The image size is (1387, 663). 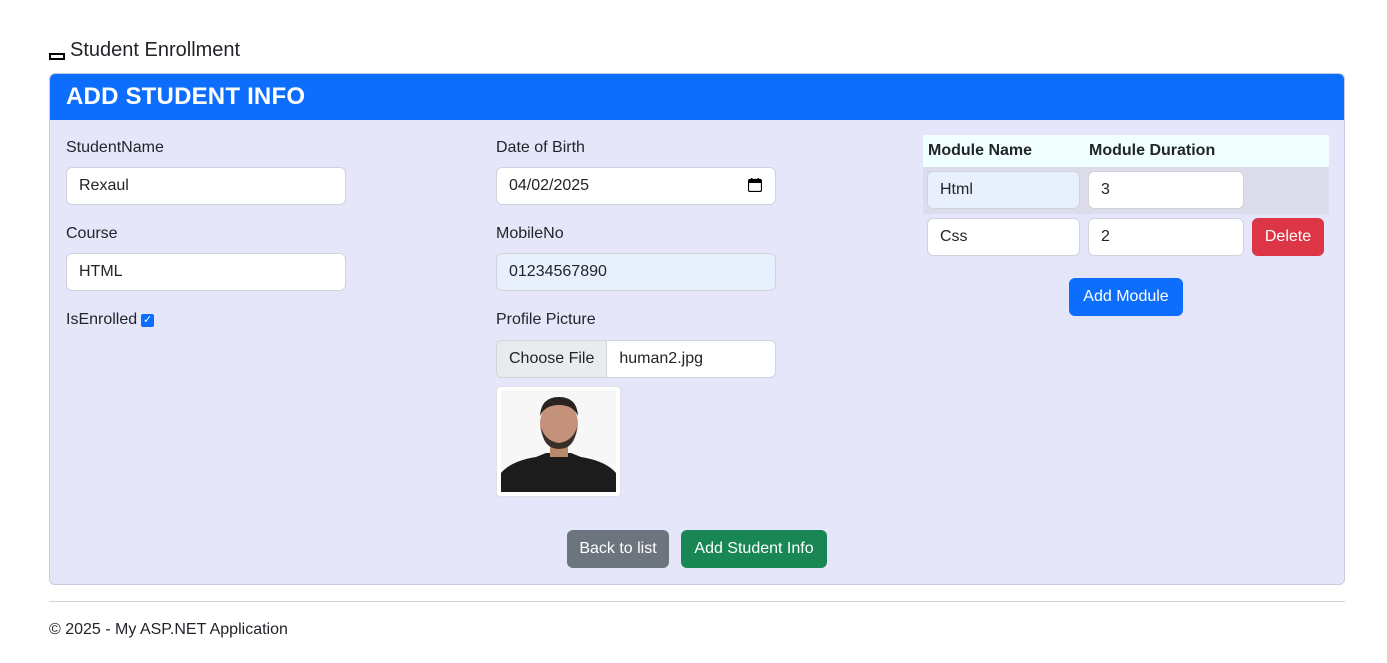 What do you see at coordinates (954, 236) in the screenshot?
I see `module-name-value: Css` at bounding box center [954, 236].